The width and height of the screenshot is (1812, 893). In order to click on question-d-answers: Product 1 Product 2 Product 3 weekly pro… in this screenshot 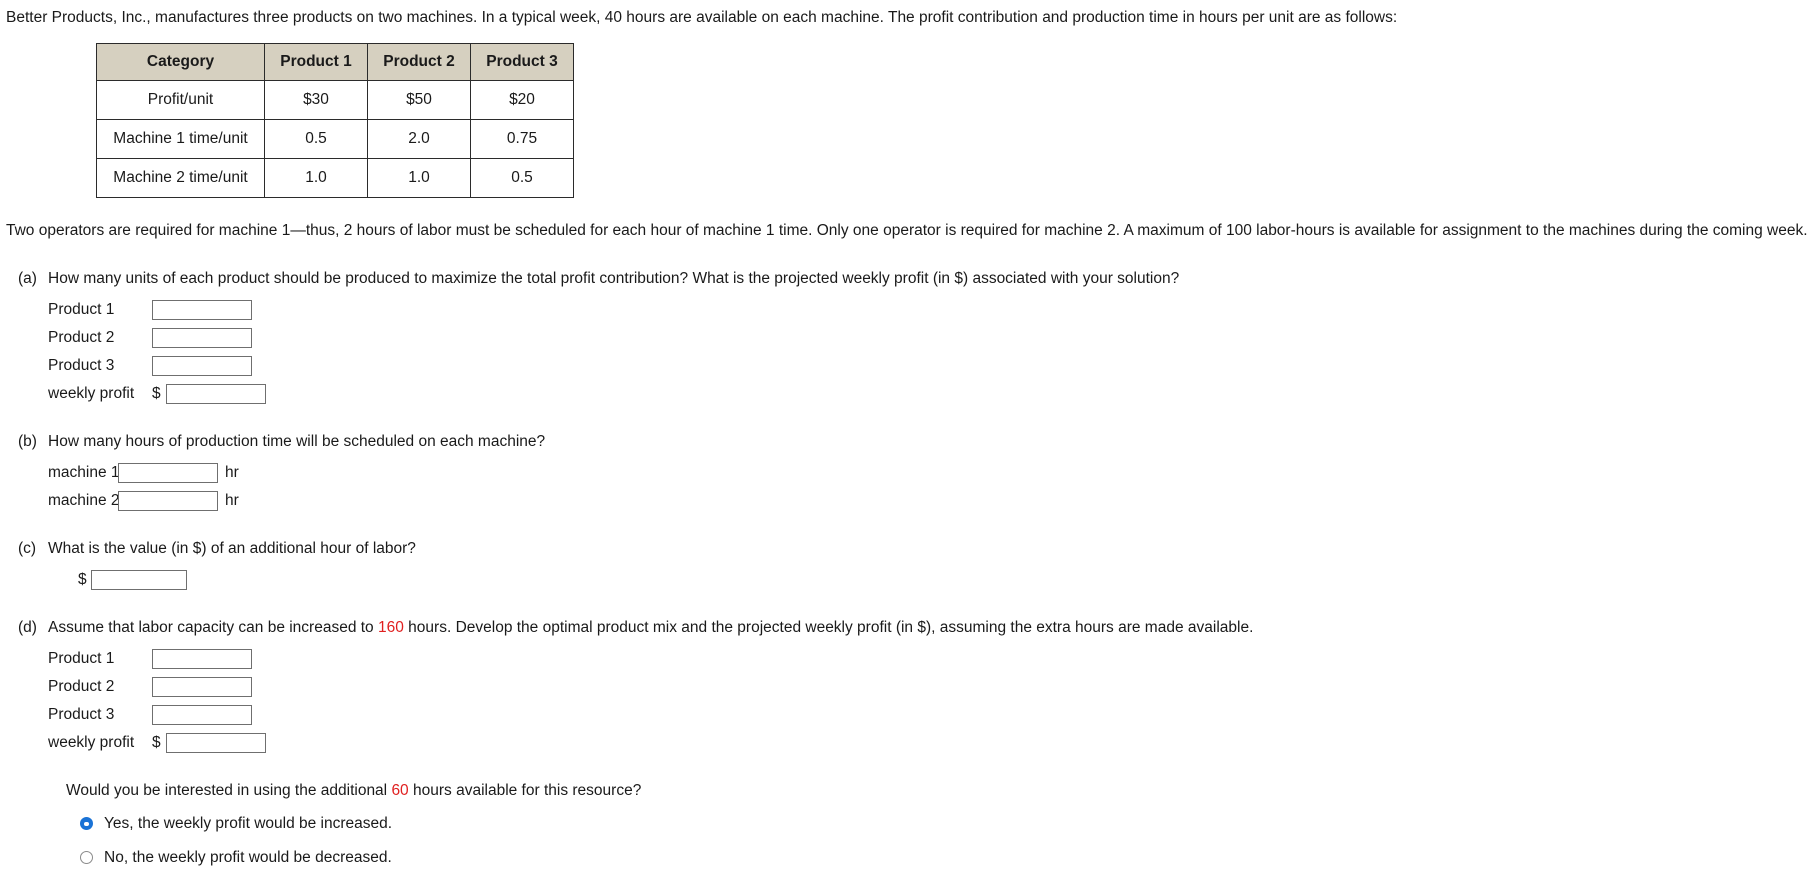, I will do `click(930, 700)`.